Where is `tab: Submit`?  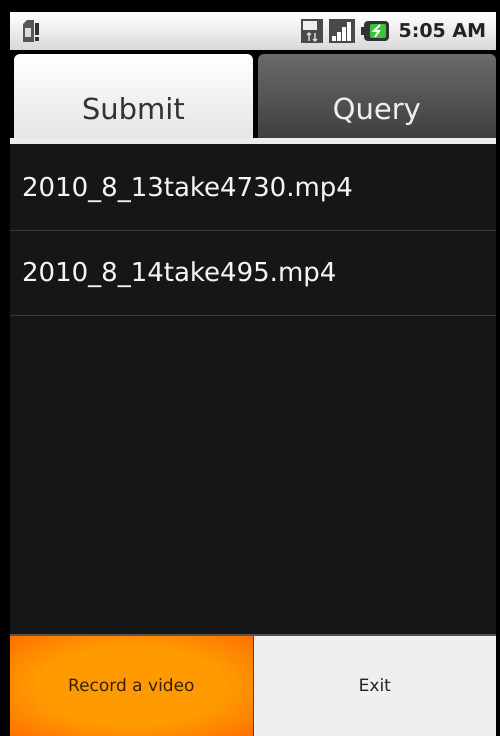 tab: Submit is located at coordinates (133, 96).